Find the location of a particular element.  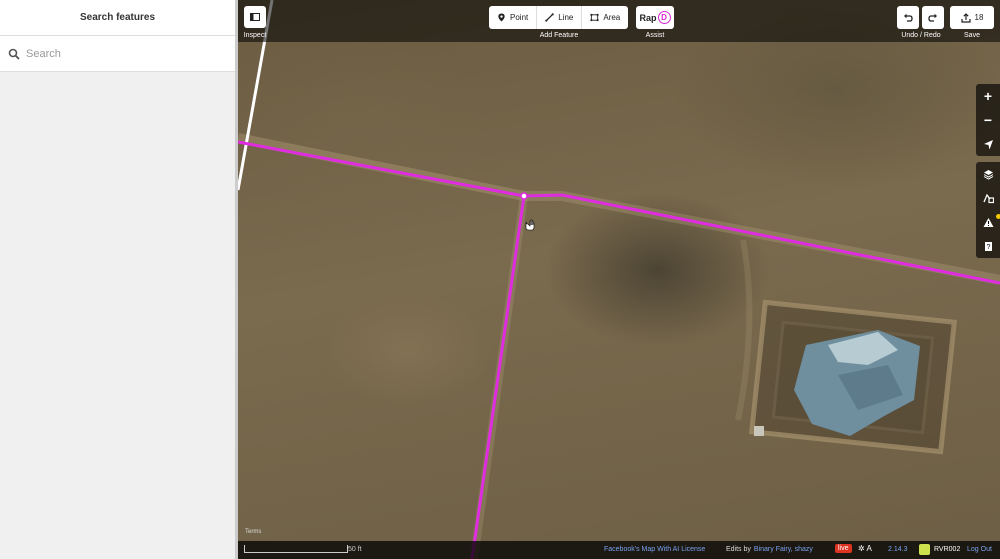

area-label: Area is located at coordinates (612, 17).